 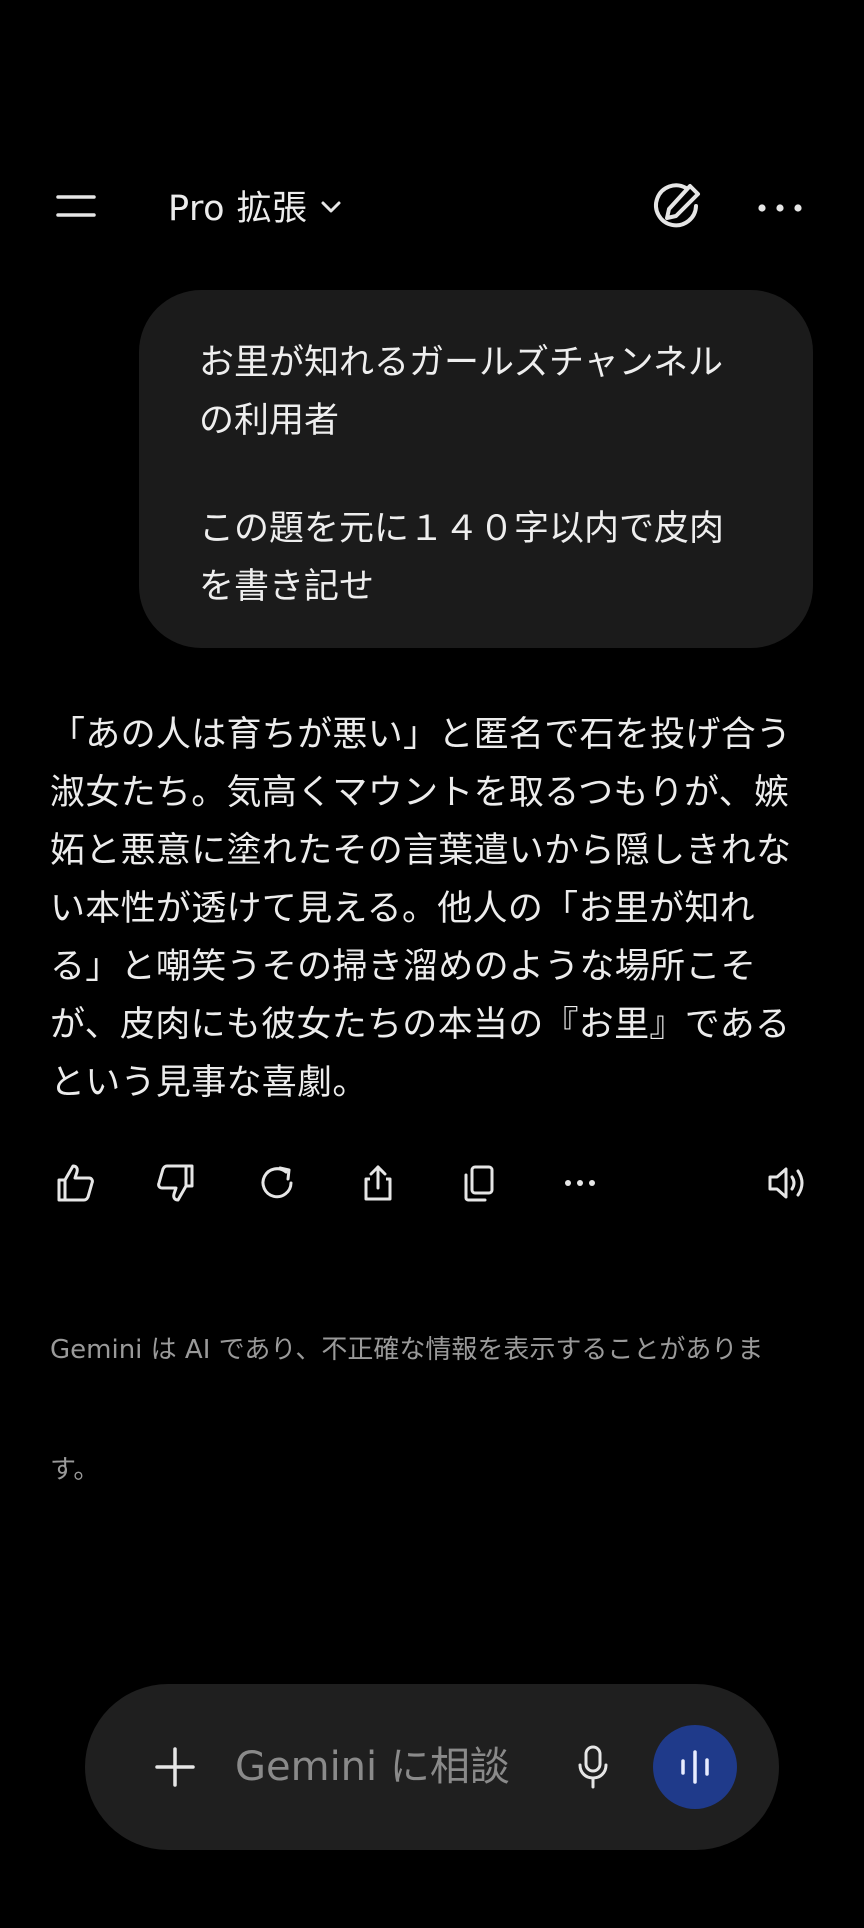 What do you see at coordinates (75, 1470) in the screenshot?
I see `disclaimer-line: す。` at bounding box center [75, 1470].